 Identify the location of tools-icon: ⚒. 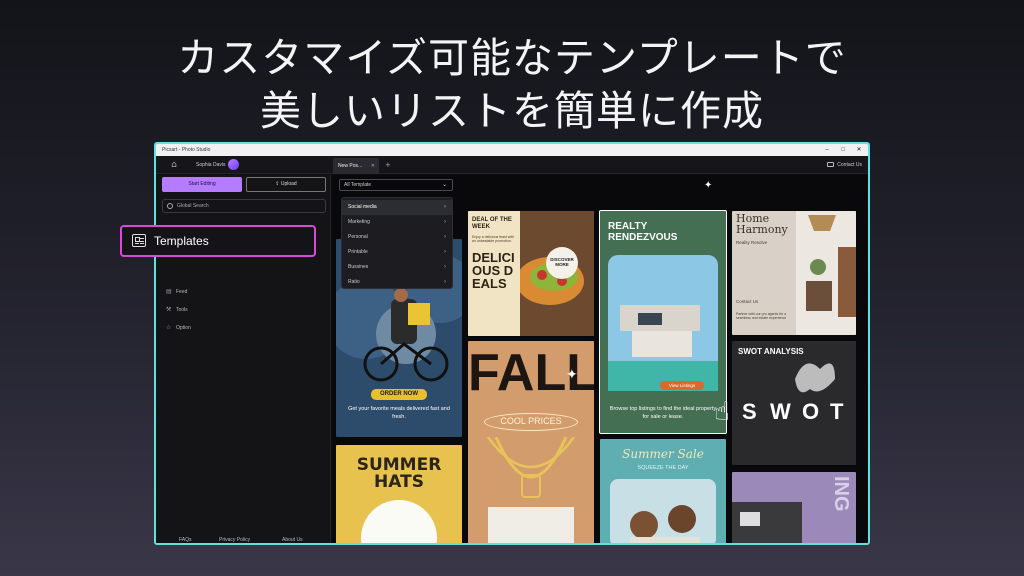
(169, 310).